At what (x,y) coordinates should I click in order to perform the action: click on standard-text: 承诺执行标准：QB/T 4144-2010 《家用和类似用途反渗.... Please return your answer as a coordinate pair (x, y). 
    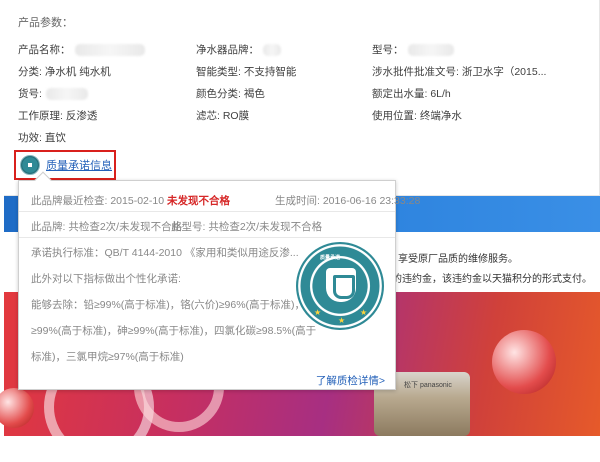
    Looking at the image, I should click on (165, 253).